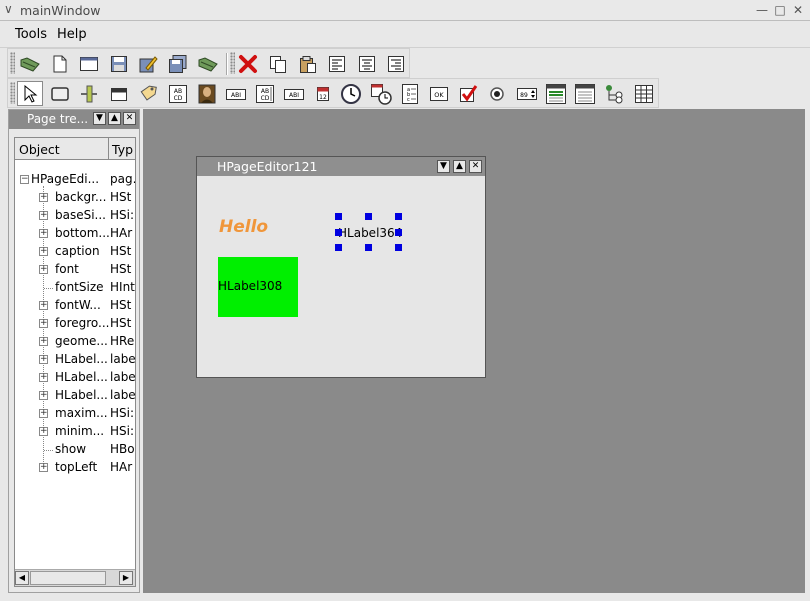 This screenshot has height=601, width=810. What do you see at coordinates (148, 63) in the screenshot?
I see `edit-icon` at bounding box center [148, 63].